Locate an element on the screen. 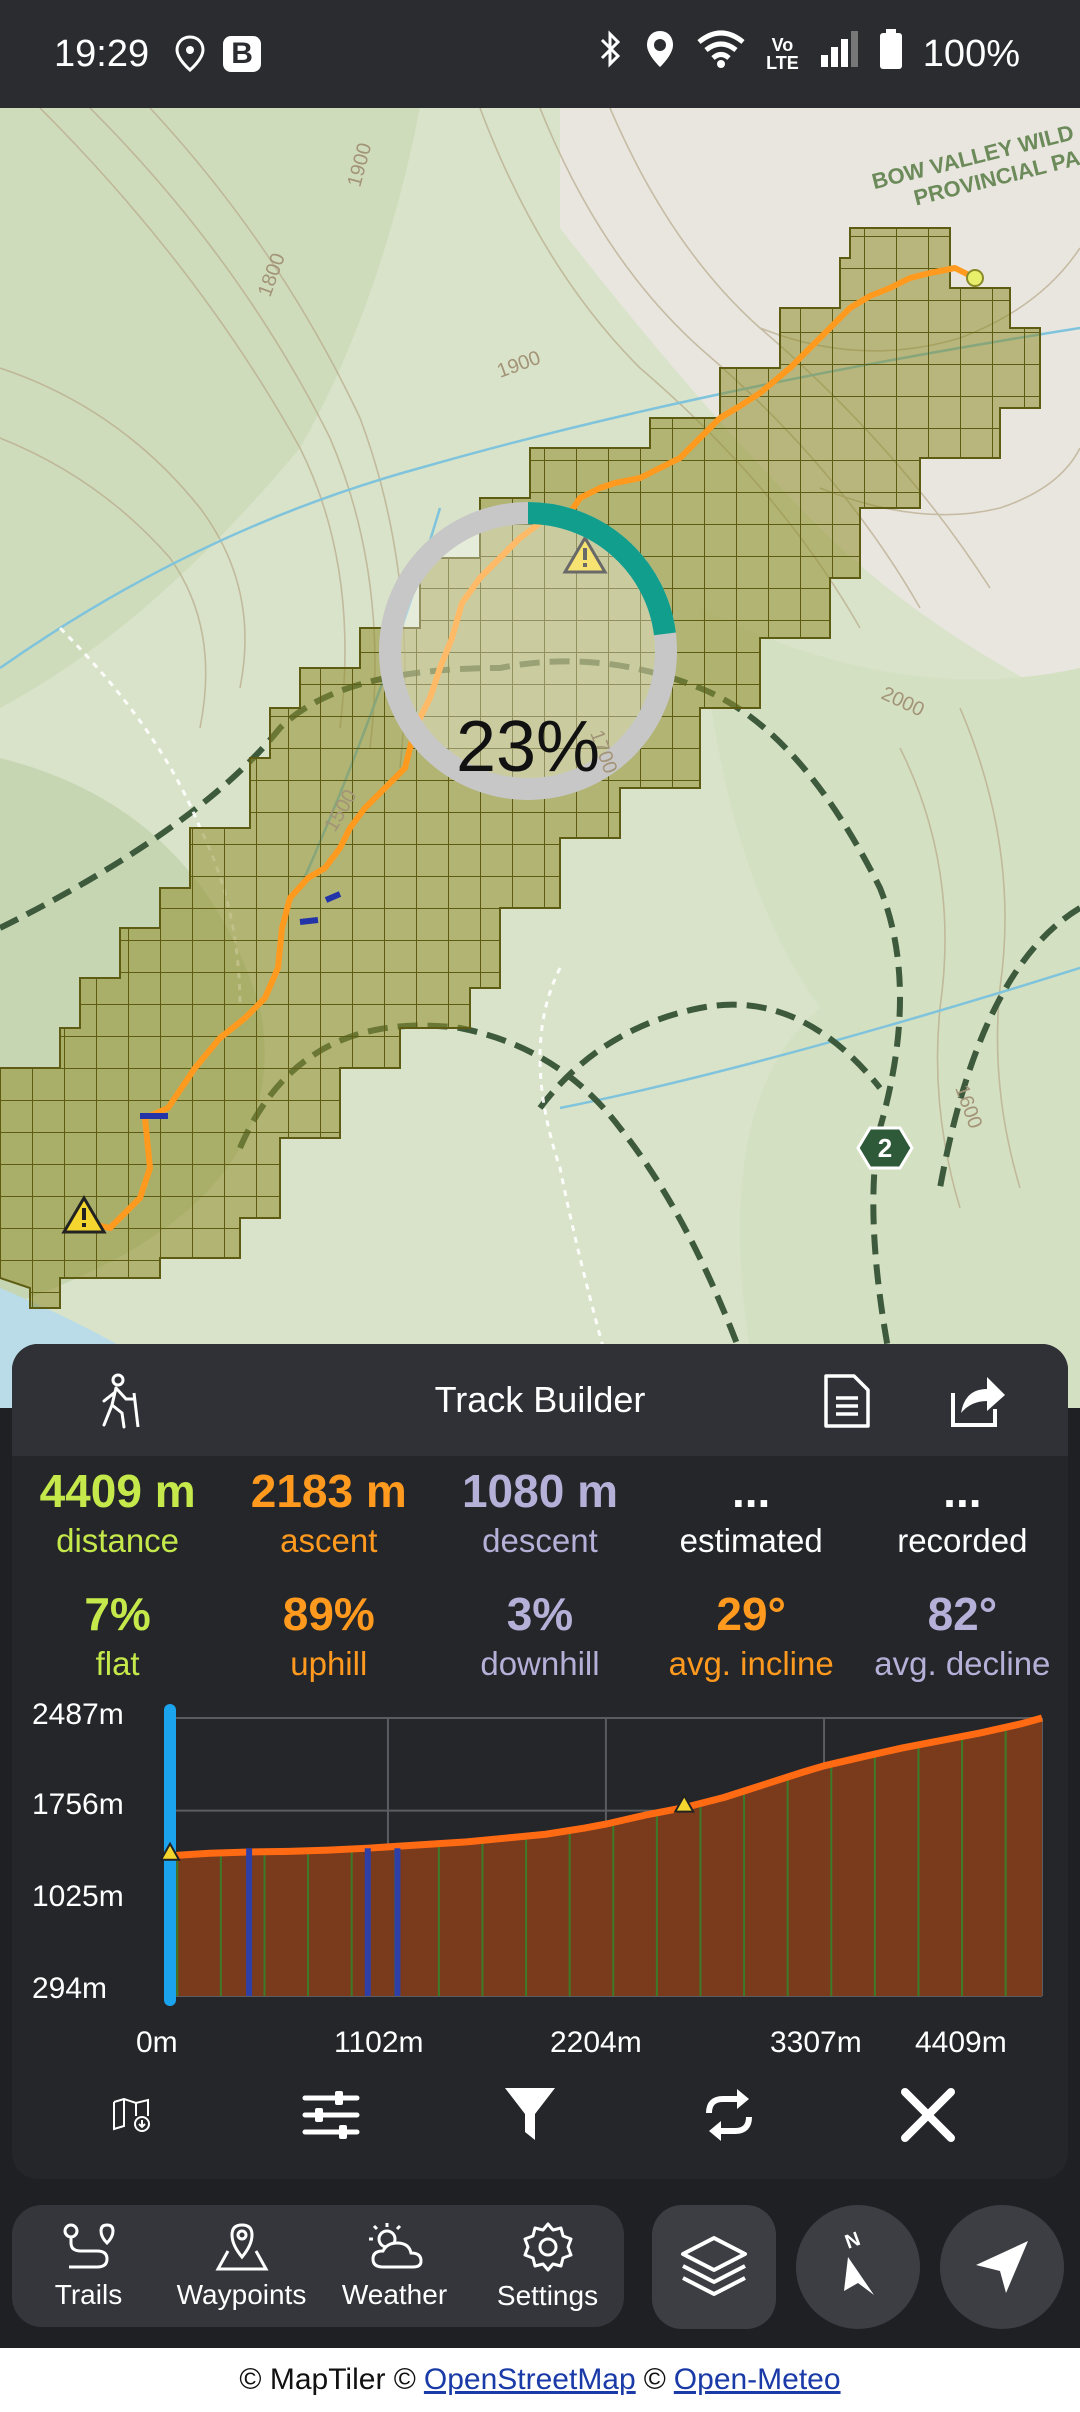  nav-trails: Trails is located at coordinates (88, 2266).